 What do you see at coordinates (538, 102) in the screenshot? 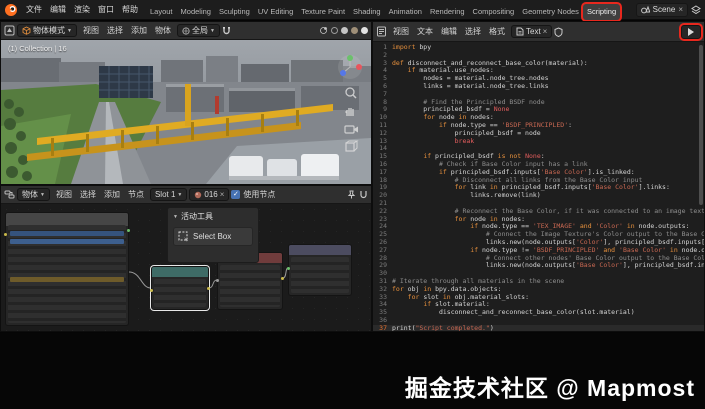
I see `code-line: 8 # Find the Principled BSDF node` at bounding box center [538, 102].